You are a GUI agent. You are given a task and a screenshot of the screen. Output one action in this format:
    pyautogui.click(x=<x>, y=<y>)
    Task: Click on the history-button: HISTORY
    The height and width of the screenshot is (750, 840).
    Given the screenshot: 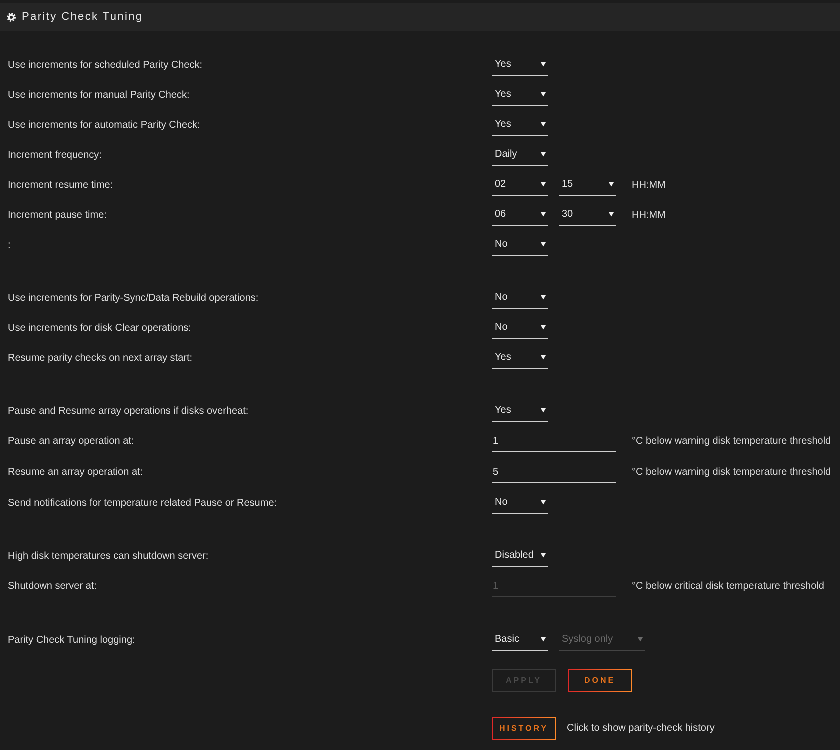 What is the action you would take?
    pyautogui.click(x=524, y=728)
    